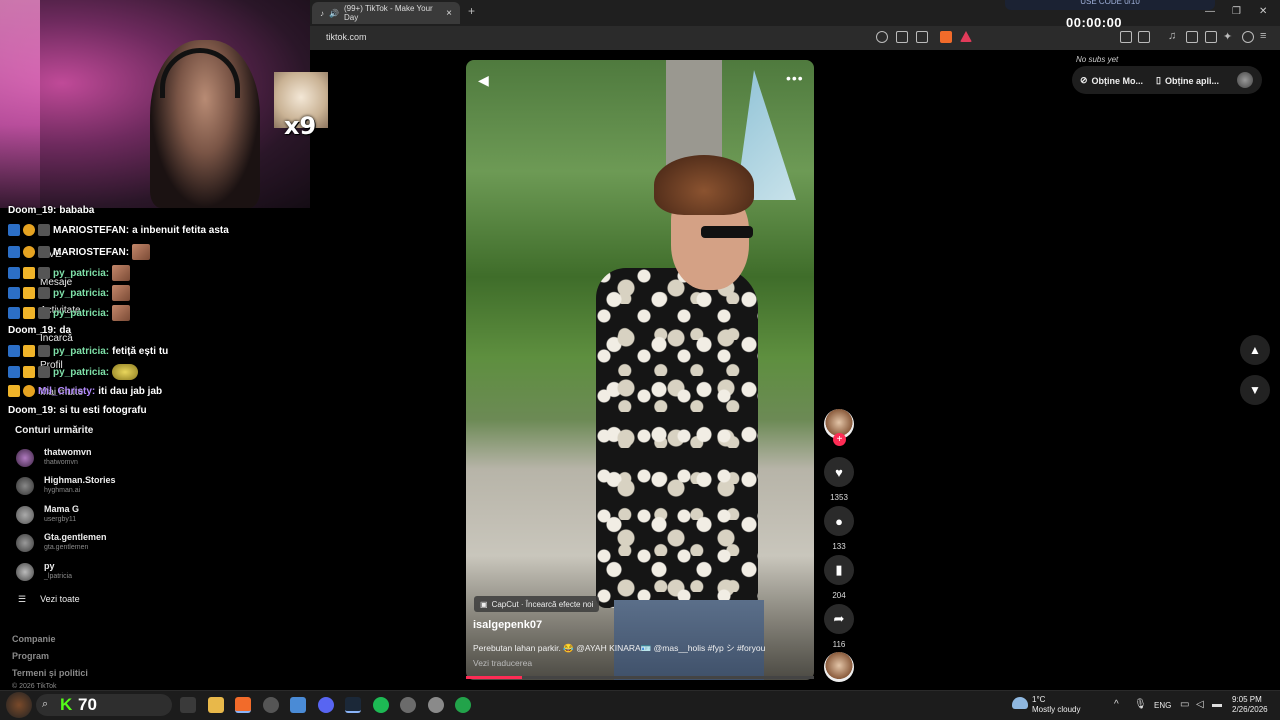  Describe the element at coordinates (243, 705) in the screenshot. I see `brave-browser-icon` at that location.